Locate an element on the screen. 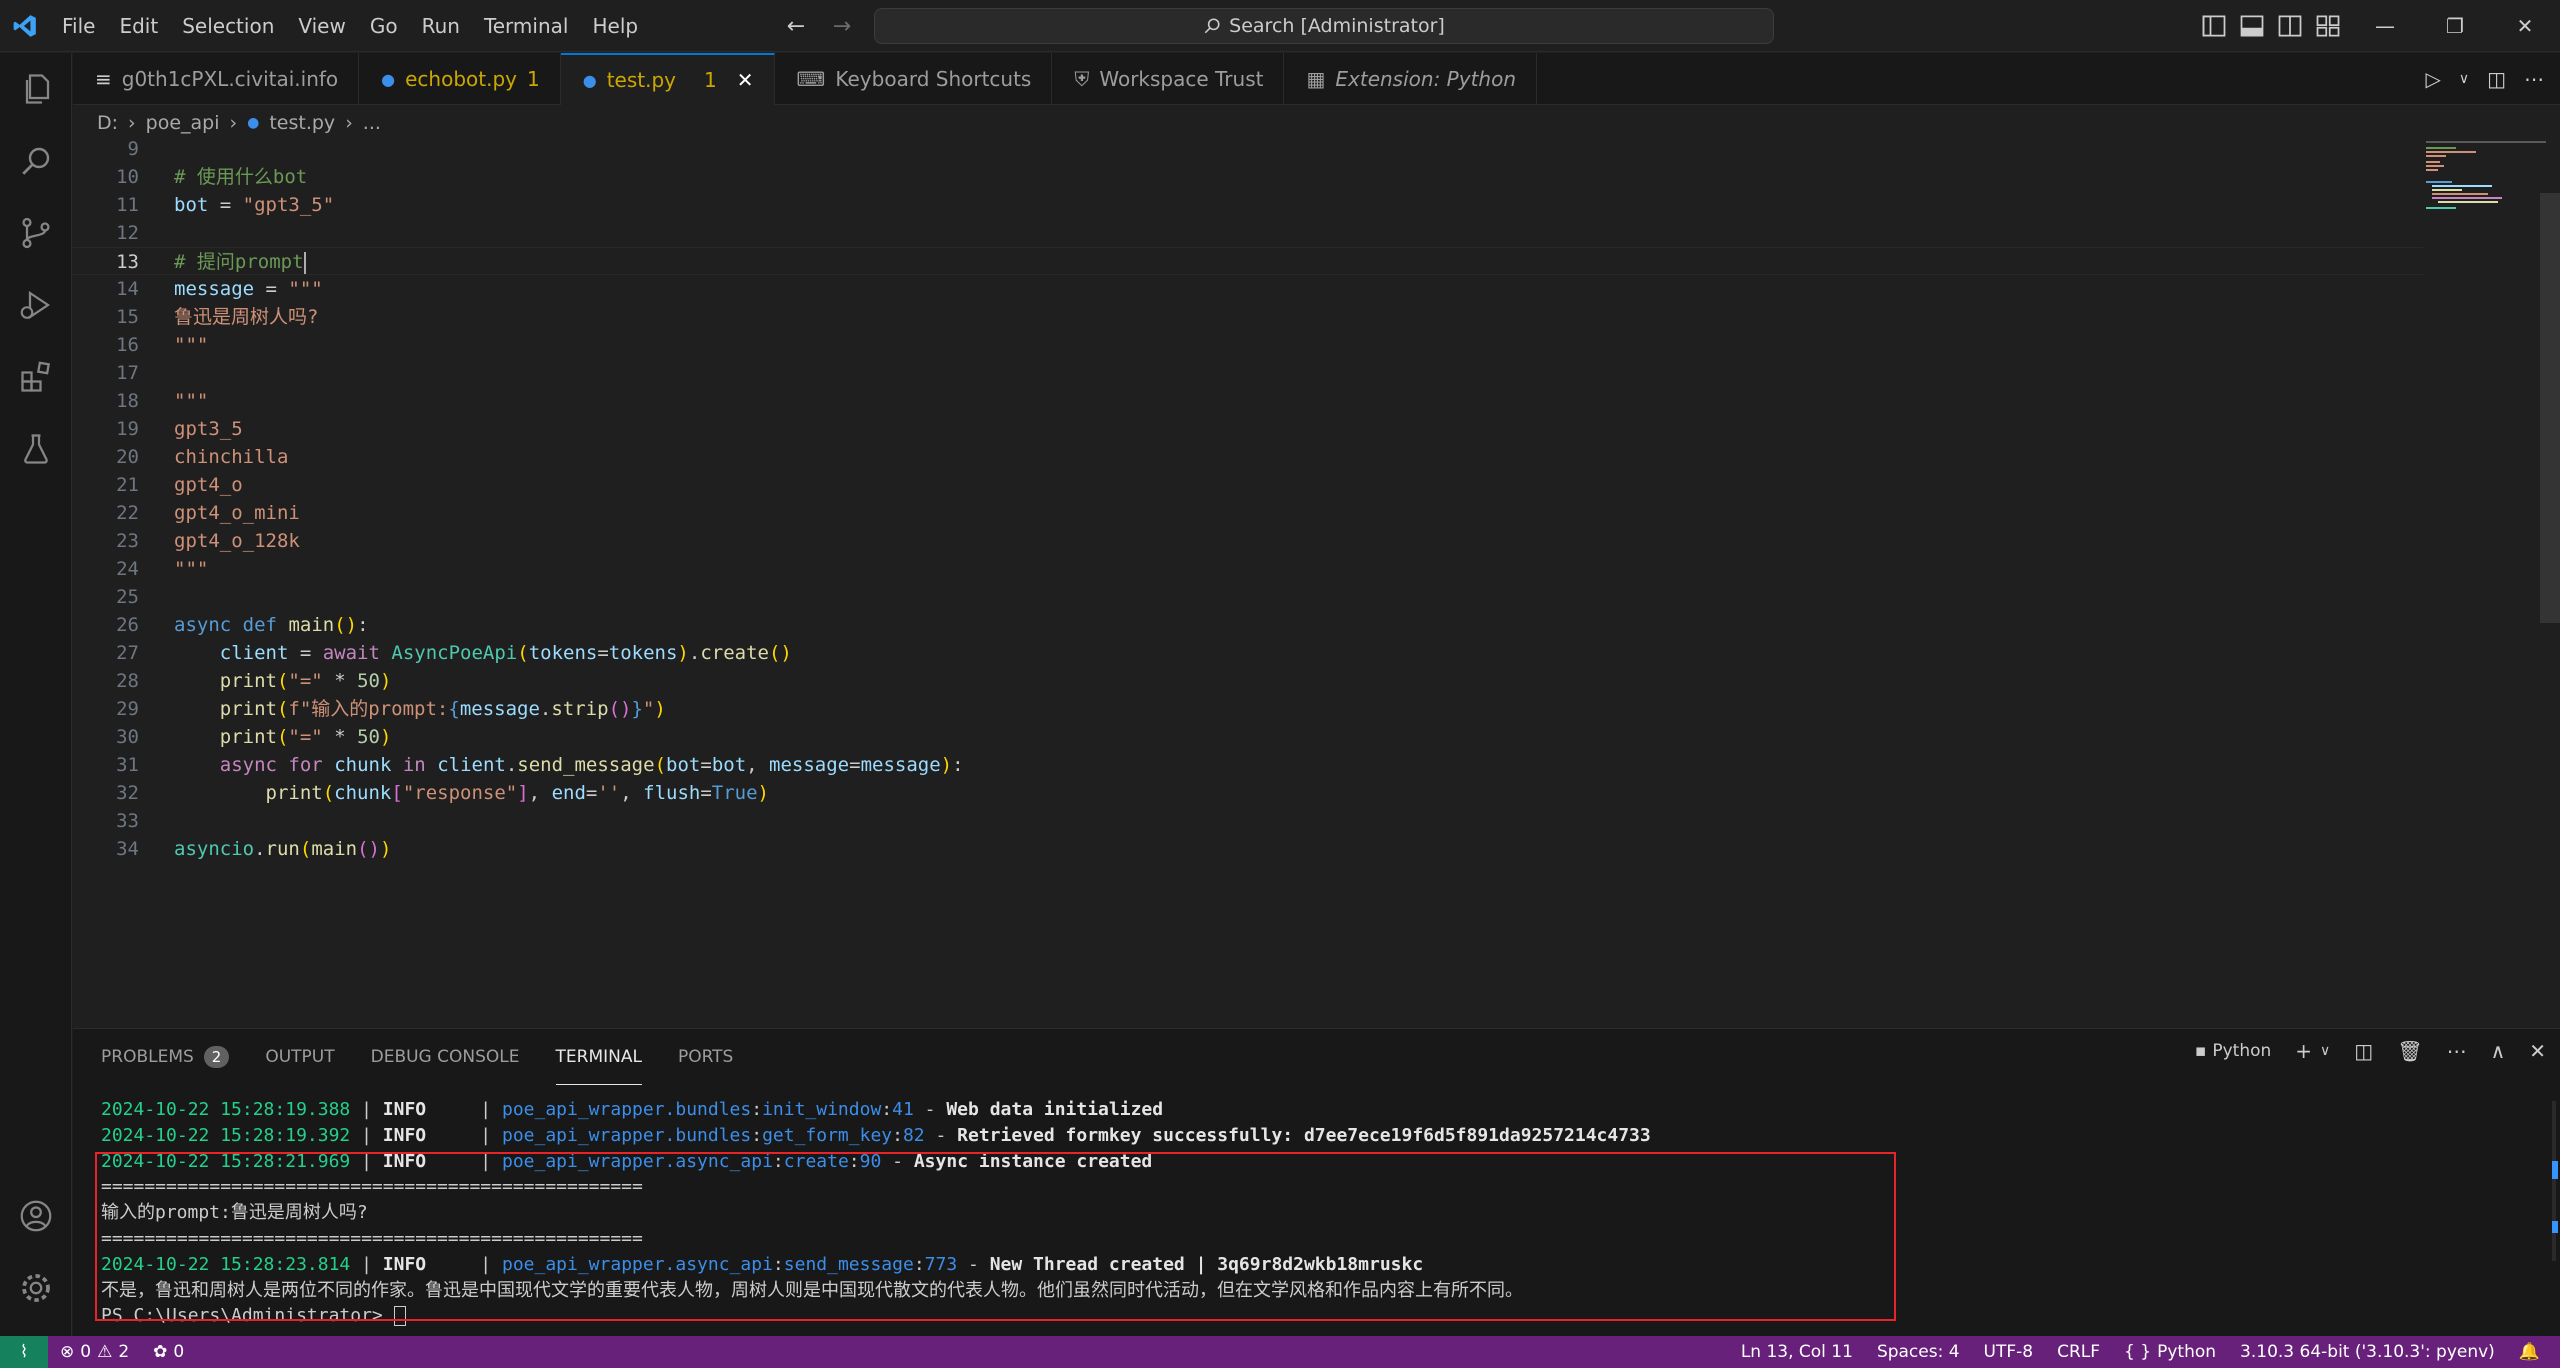 This screenshot has height=1368, width=2560. menu-selection: Selection is located at coordinates (228, 26).